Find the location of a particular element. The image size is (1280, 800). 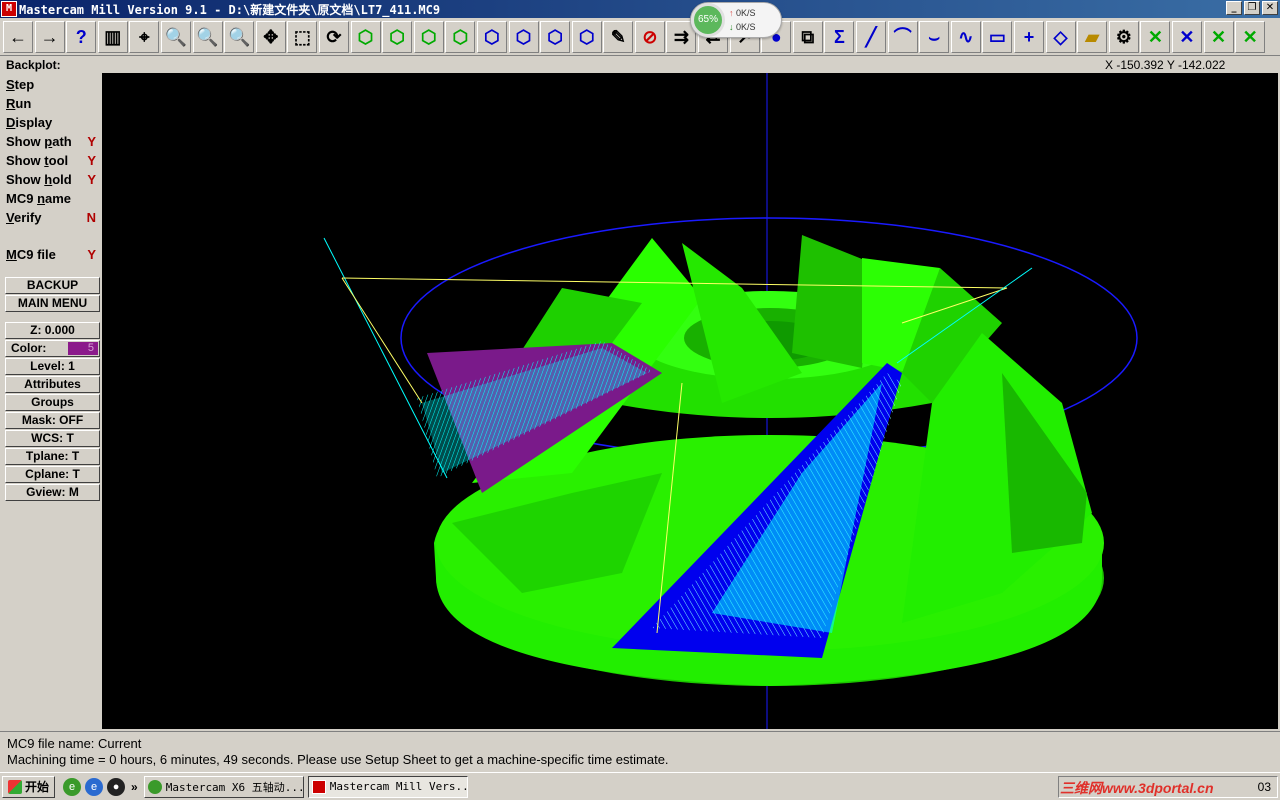

toolbar-toolpath-button: ⚙ is located at coordinates (1123, 36).